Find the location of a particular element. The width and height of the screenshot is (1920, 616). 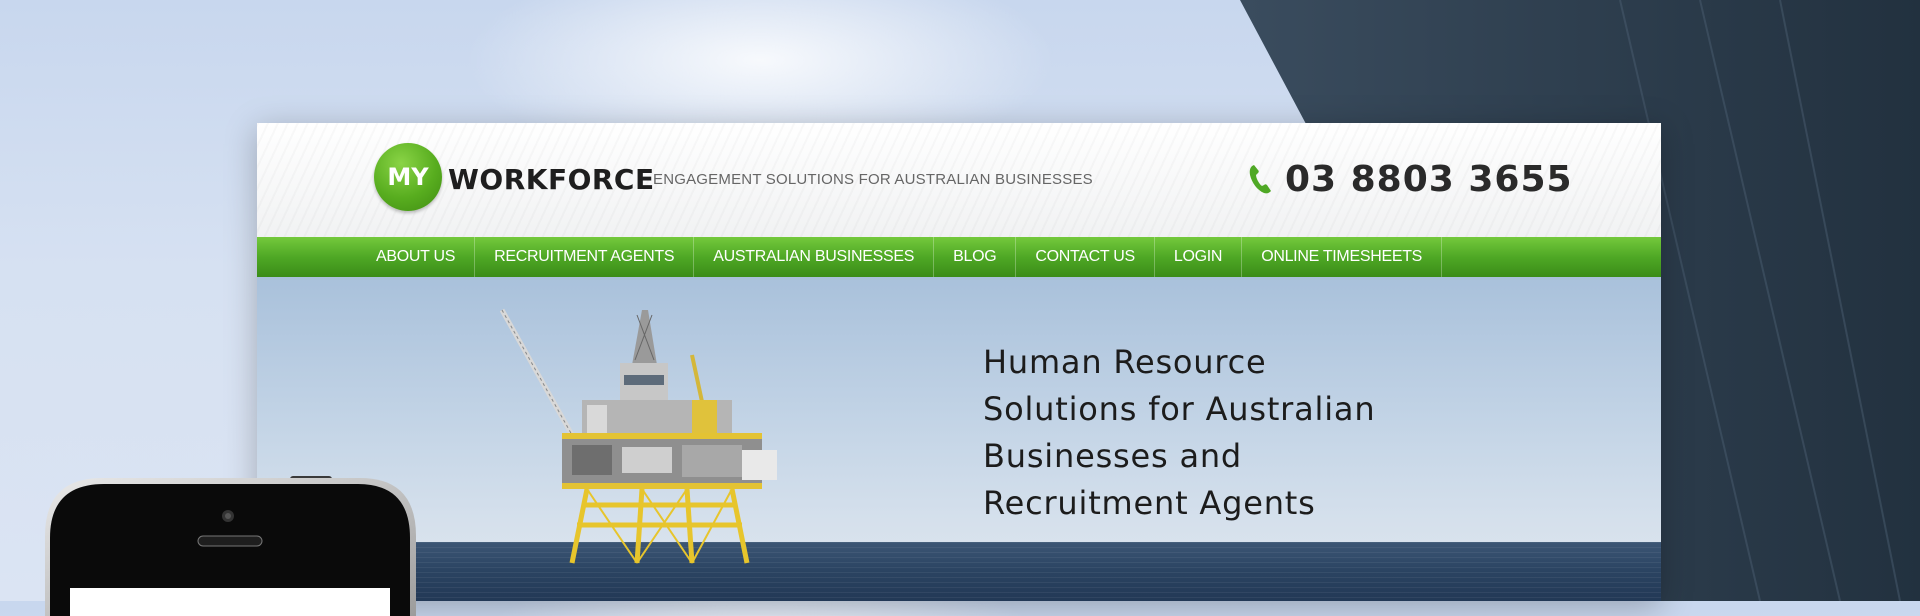

hero-sea-texture is located at coordinates (959, 571).